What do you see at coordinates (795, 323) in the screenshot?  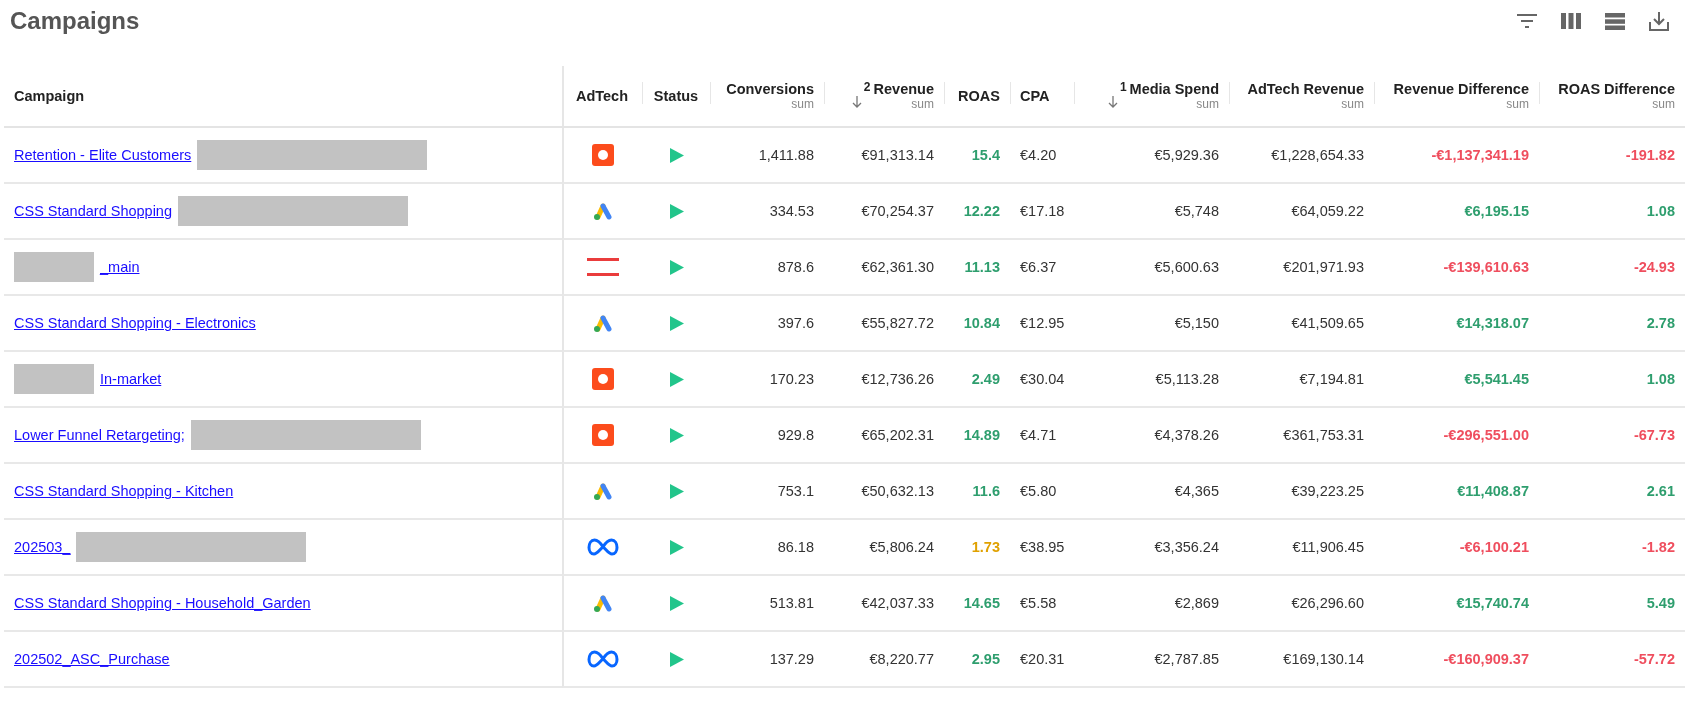 I see `table-cell: 397.6` at bounding box center [795, 323].